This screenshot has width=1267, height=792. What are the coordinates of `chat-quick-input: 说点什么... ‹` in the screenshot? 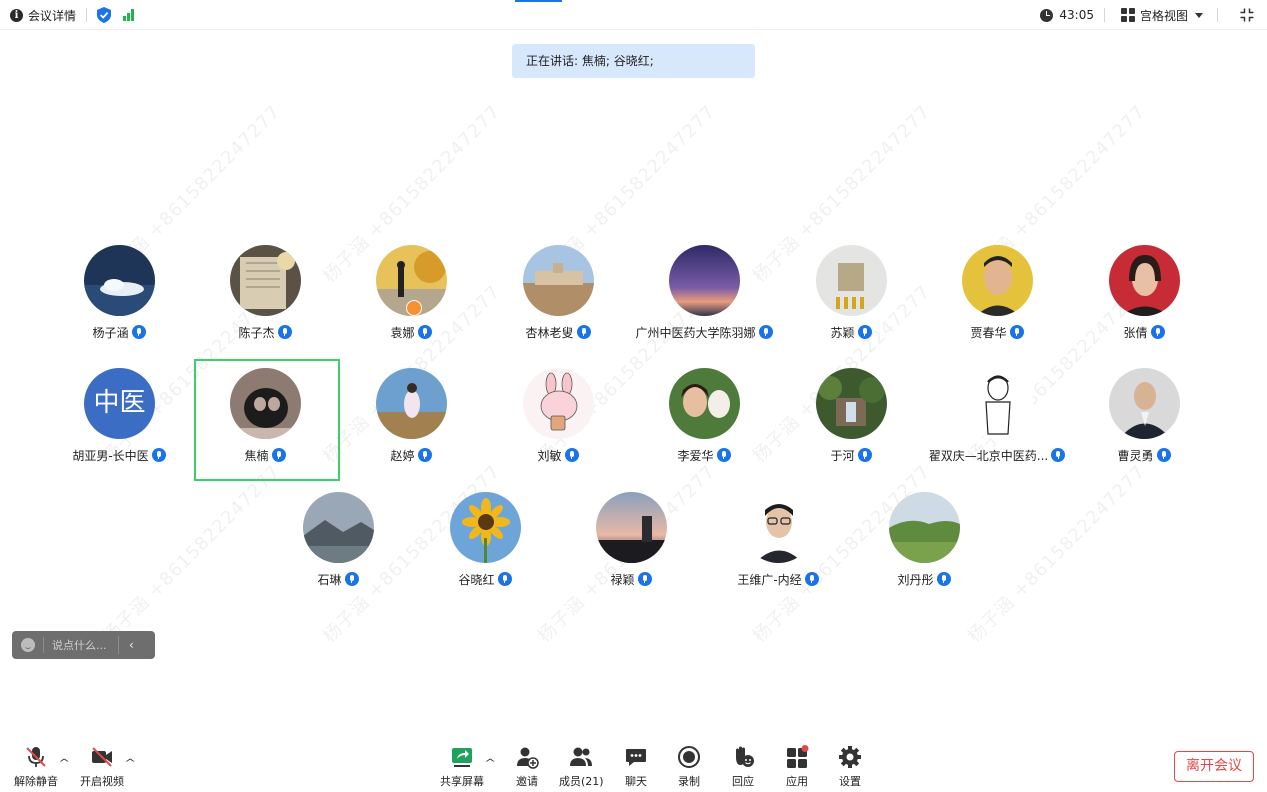 It's located at (83, 645).